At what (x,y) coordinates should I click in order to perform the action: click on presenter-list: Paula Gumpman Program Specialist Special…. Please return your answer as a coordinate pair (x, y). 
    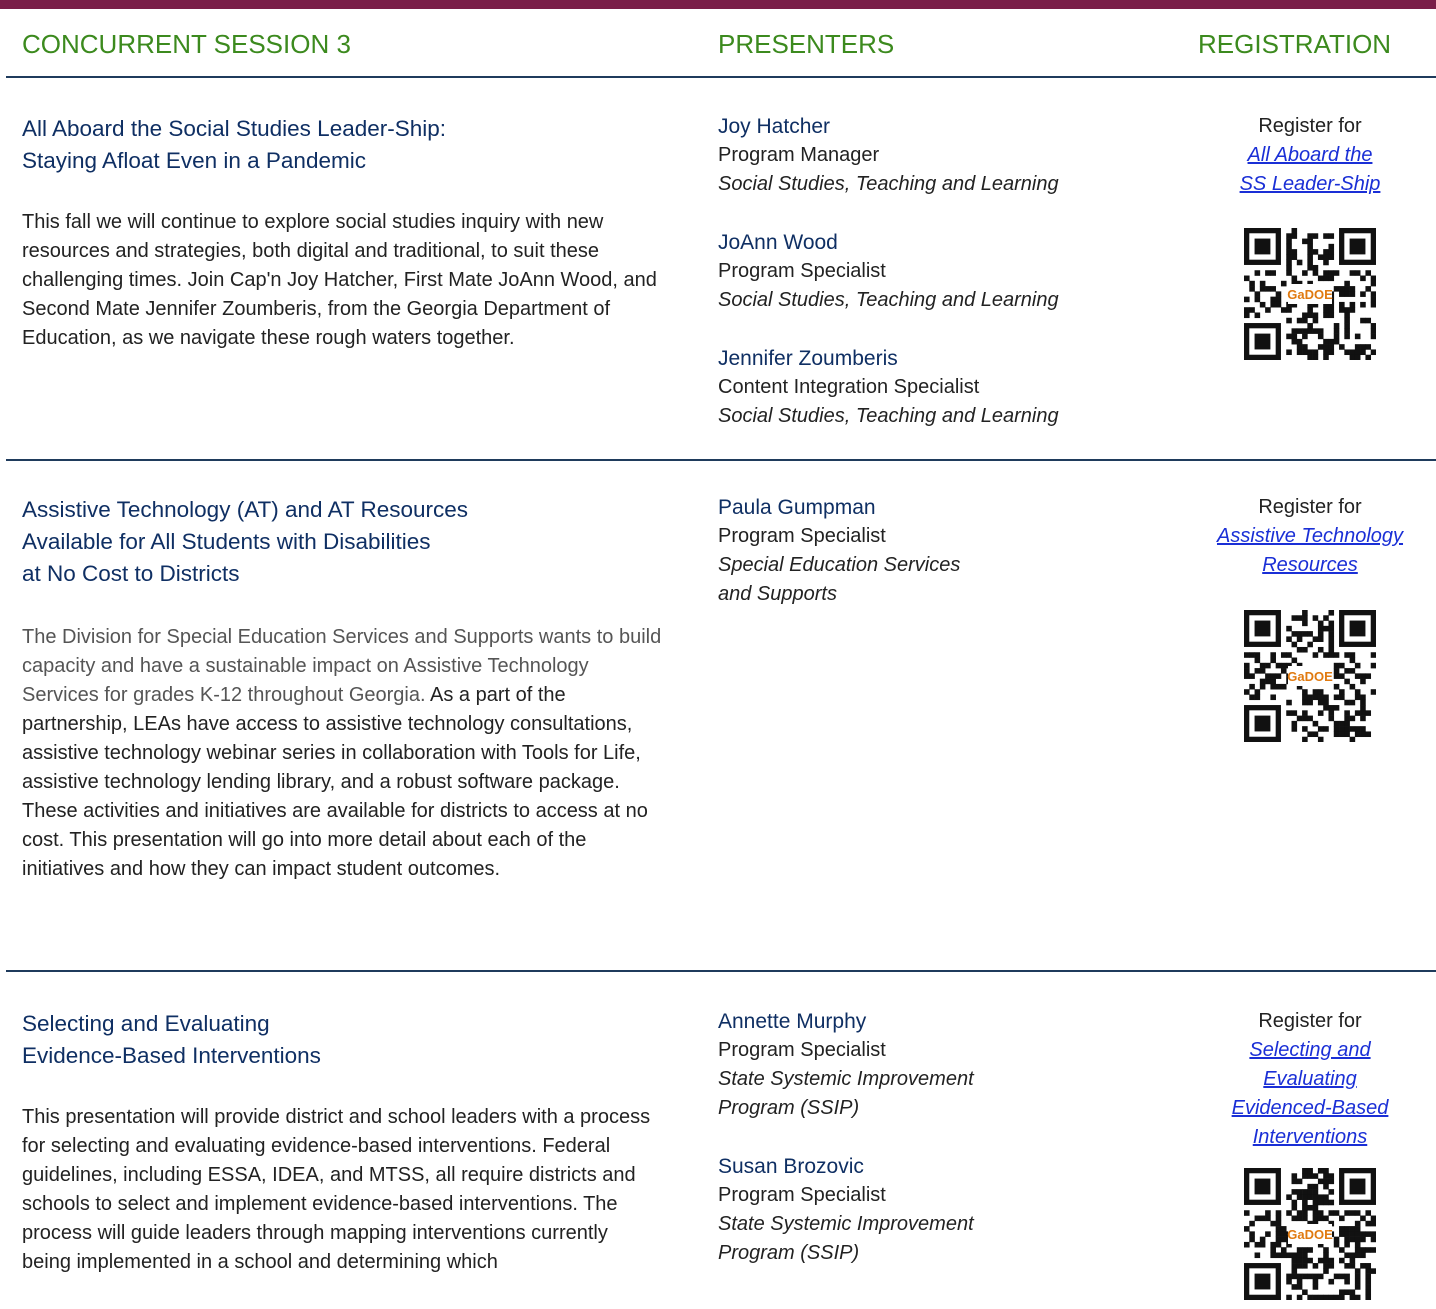
    Looking at the image, I should click on (928, 551).